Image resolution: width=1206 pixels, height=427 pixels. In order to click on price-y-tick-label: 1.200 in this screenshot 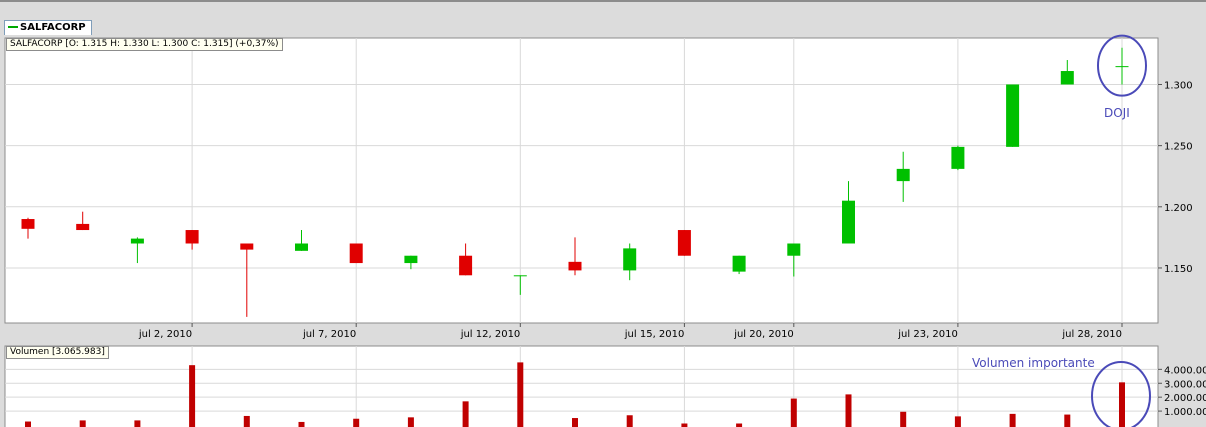, I will do `click(1178, 208)`.